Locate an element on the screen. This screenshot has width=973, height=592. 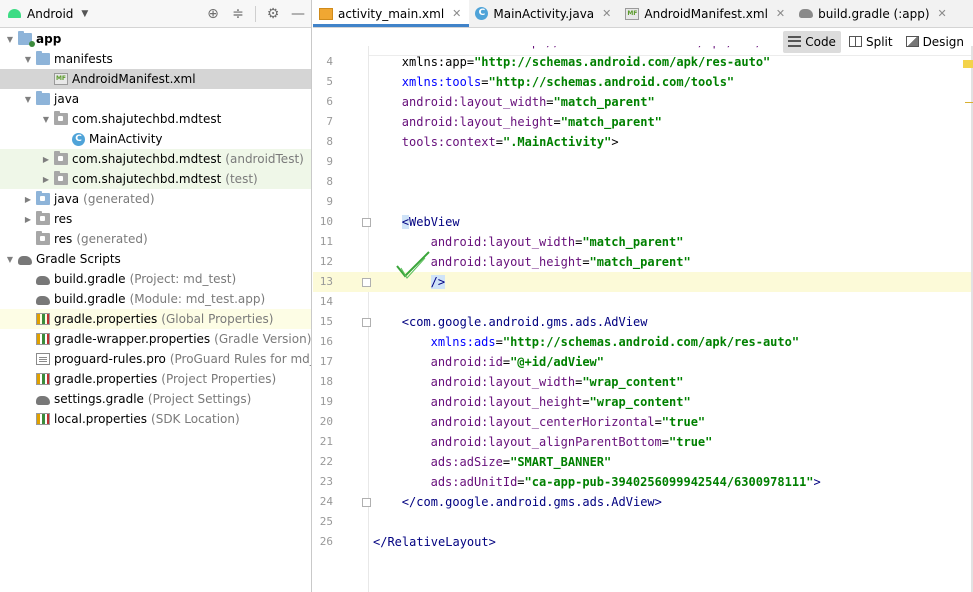
tree-item: ▼ Gradle Scripts is located at coordinates (155, 259).